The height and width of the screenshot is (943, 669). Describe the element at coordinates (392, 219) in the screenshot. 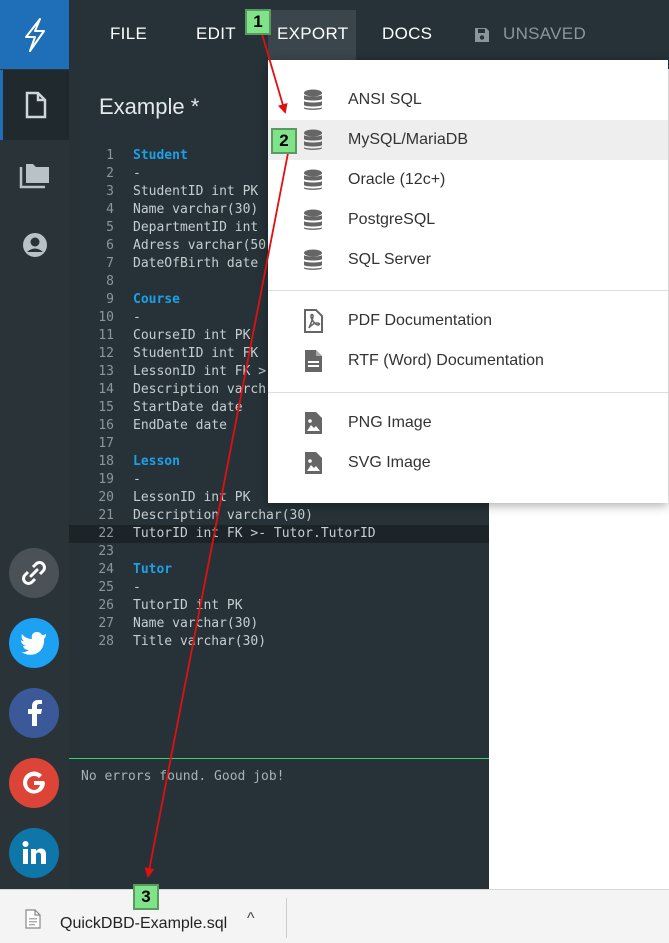

I see `menu-item-label: PostgreSQL` at that location.